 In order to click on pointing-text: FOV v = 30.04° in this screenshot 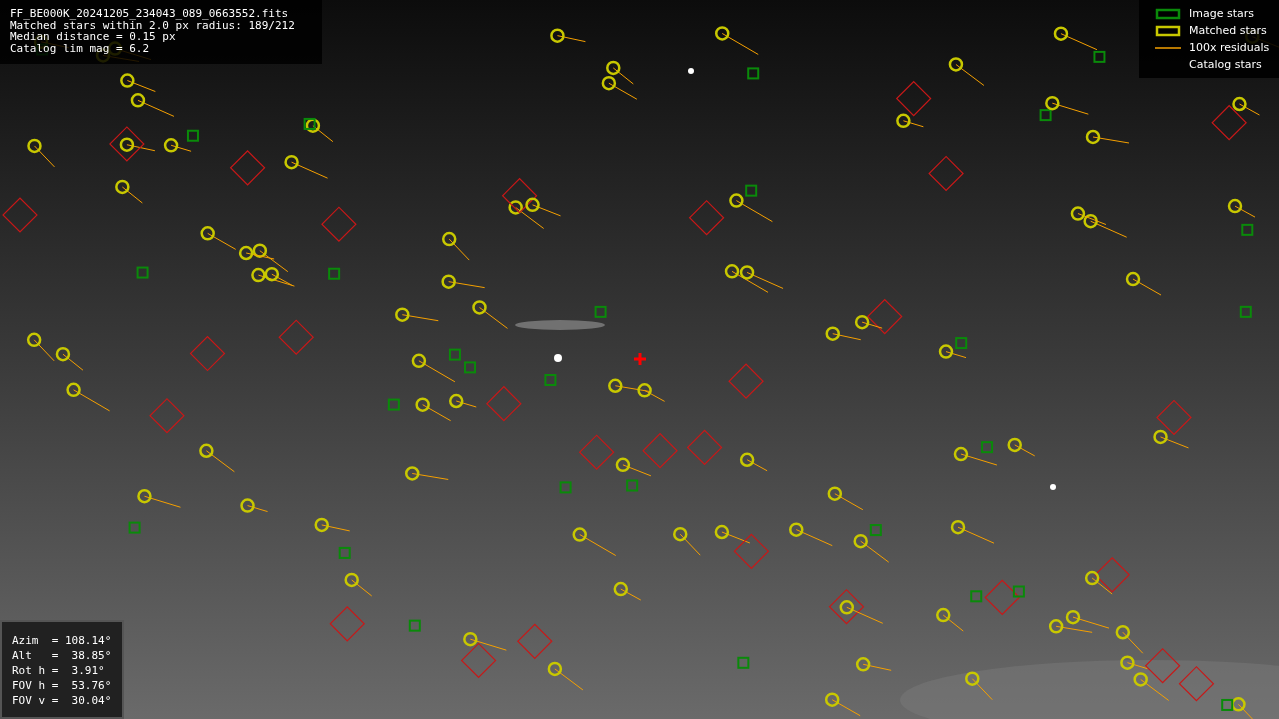, I will do `click(62, 700)`.